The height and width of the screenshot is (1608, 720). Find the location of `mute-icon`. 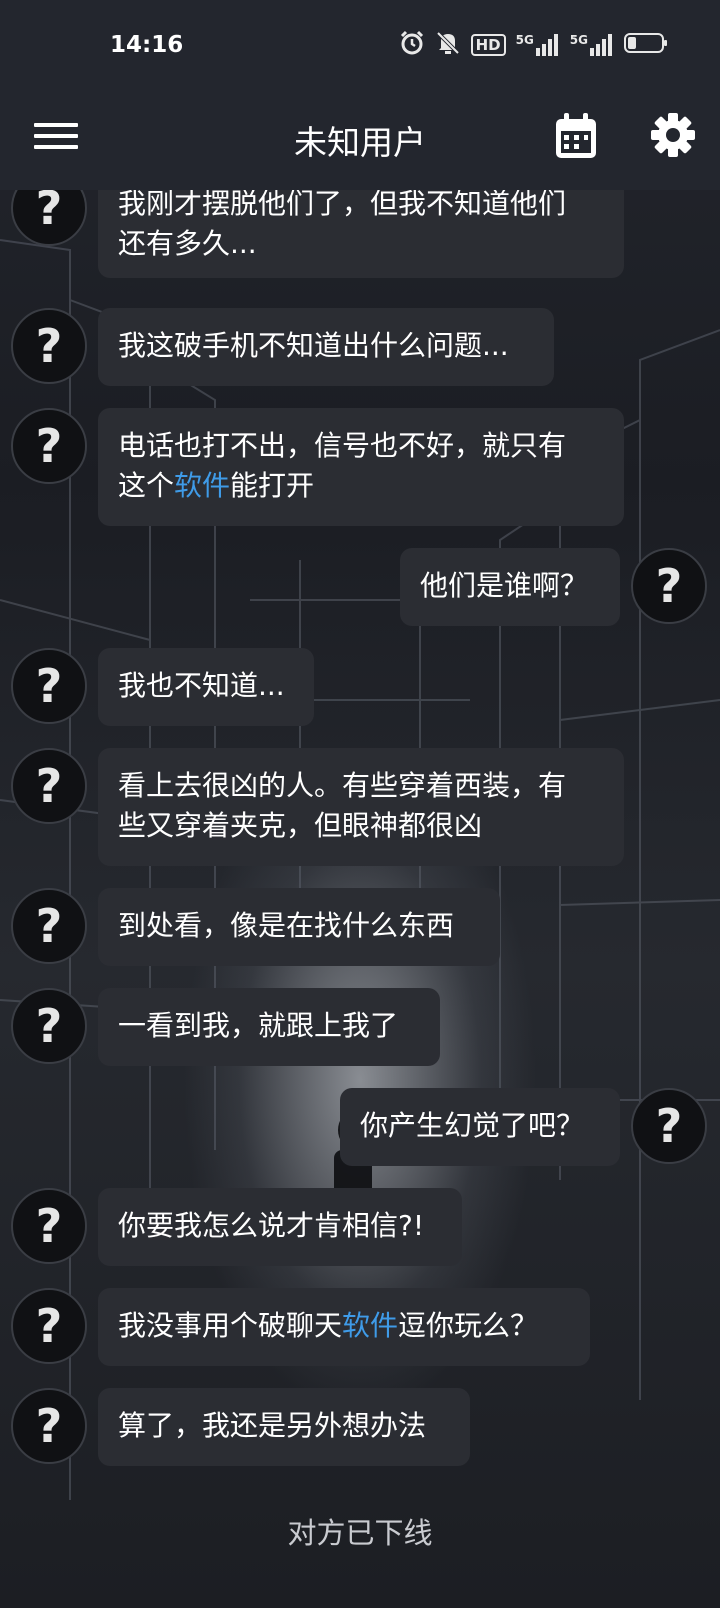

mute-icon is located at coordinates (448, 45).